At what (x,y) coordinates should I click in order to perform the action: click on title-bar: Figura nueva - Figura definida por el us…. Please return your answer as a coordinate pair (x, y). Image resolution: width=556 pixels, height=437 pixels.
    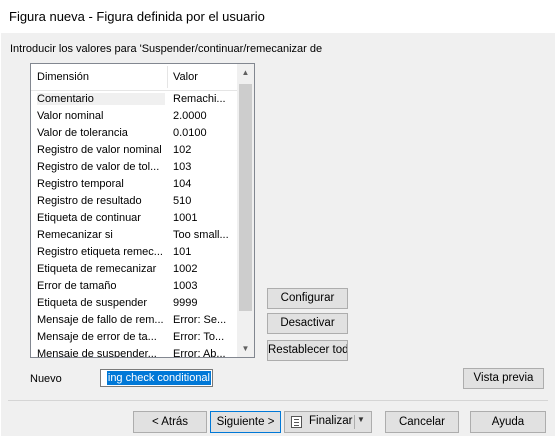
    Looking at the image, I should click on (278, 16).